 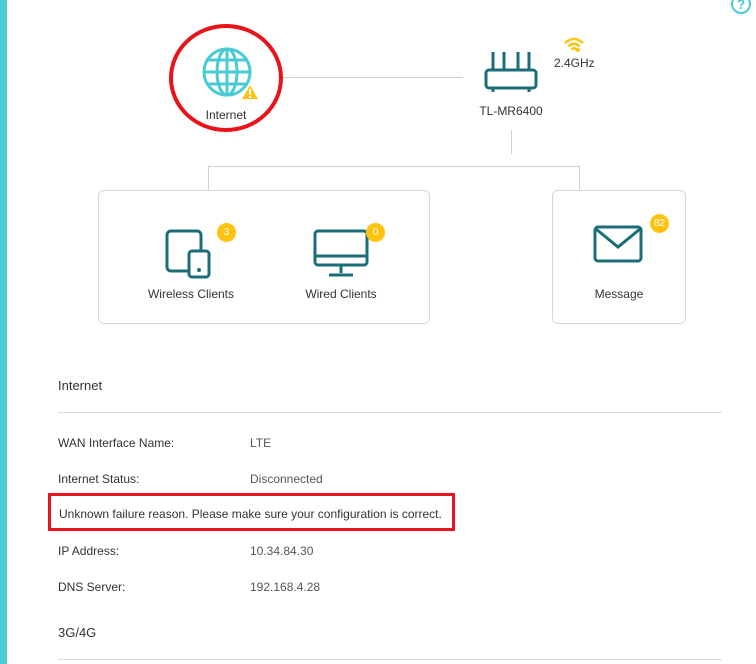 What do you see at coordinates (286, 479) in the screenshot?
I see `internet-status-value: Disconnected` at bounding box center [286, 479].